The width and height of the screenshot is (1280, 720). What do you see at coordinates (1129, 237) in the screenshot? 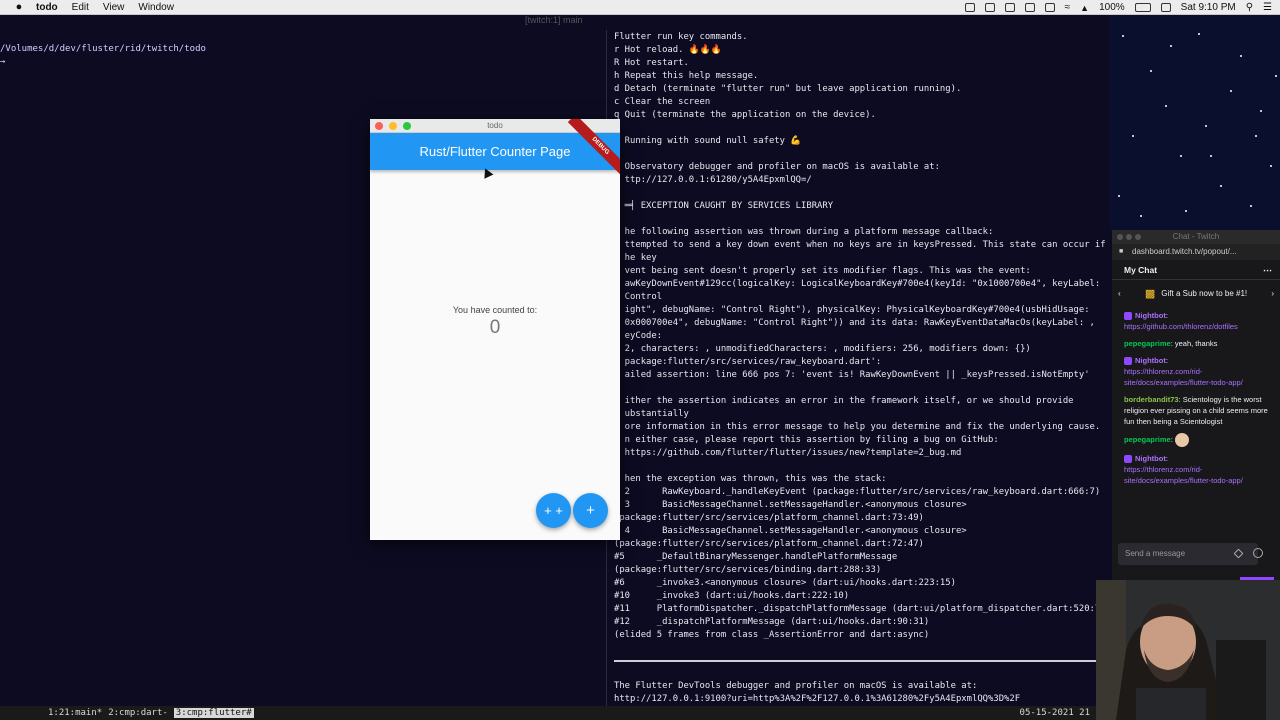
I see `minimize-button` at bounding box center [1129, 237].